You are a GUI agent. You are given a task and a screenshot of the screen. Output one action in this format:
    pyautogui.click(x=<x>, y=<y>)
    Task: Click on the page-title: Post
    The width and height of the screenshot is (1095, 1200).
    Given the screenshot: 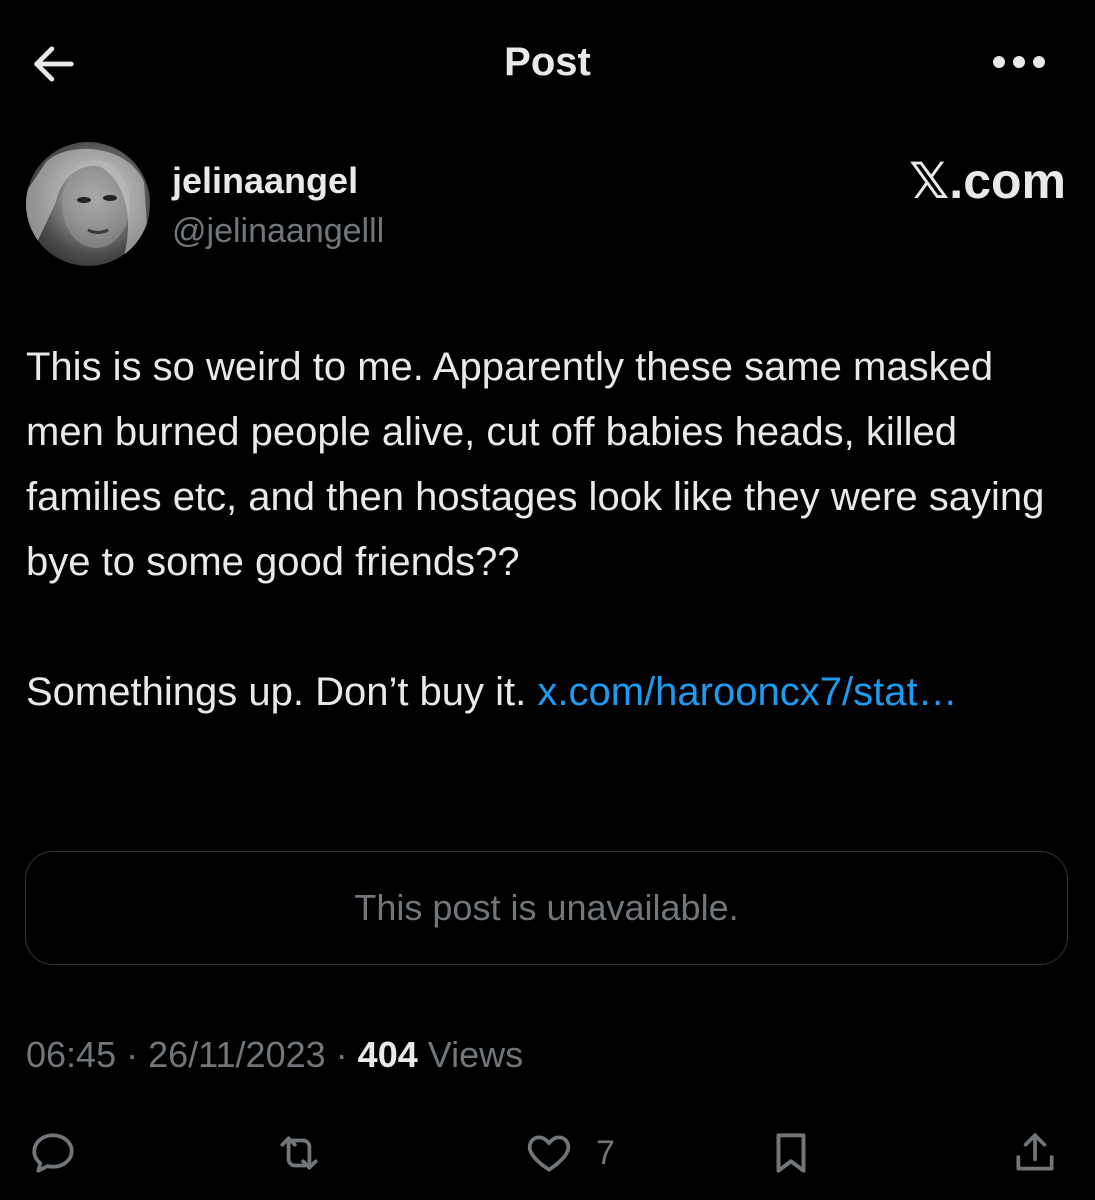 What is the action you would take?
    pyautogui.click(x=547, y=62)
    